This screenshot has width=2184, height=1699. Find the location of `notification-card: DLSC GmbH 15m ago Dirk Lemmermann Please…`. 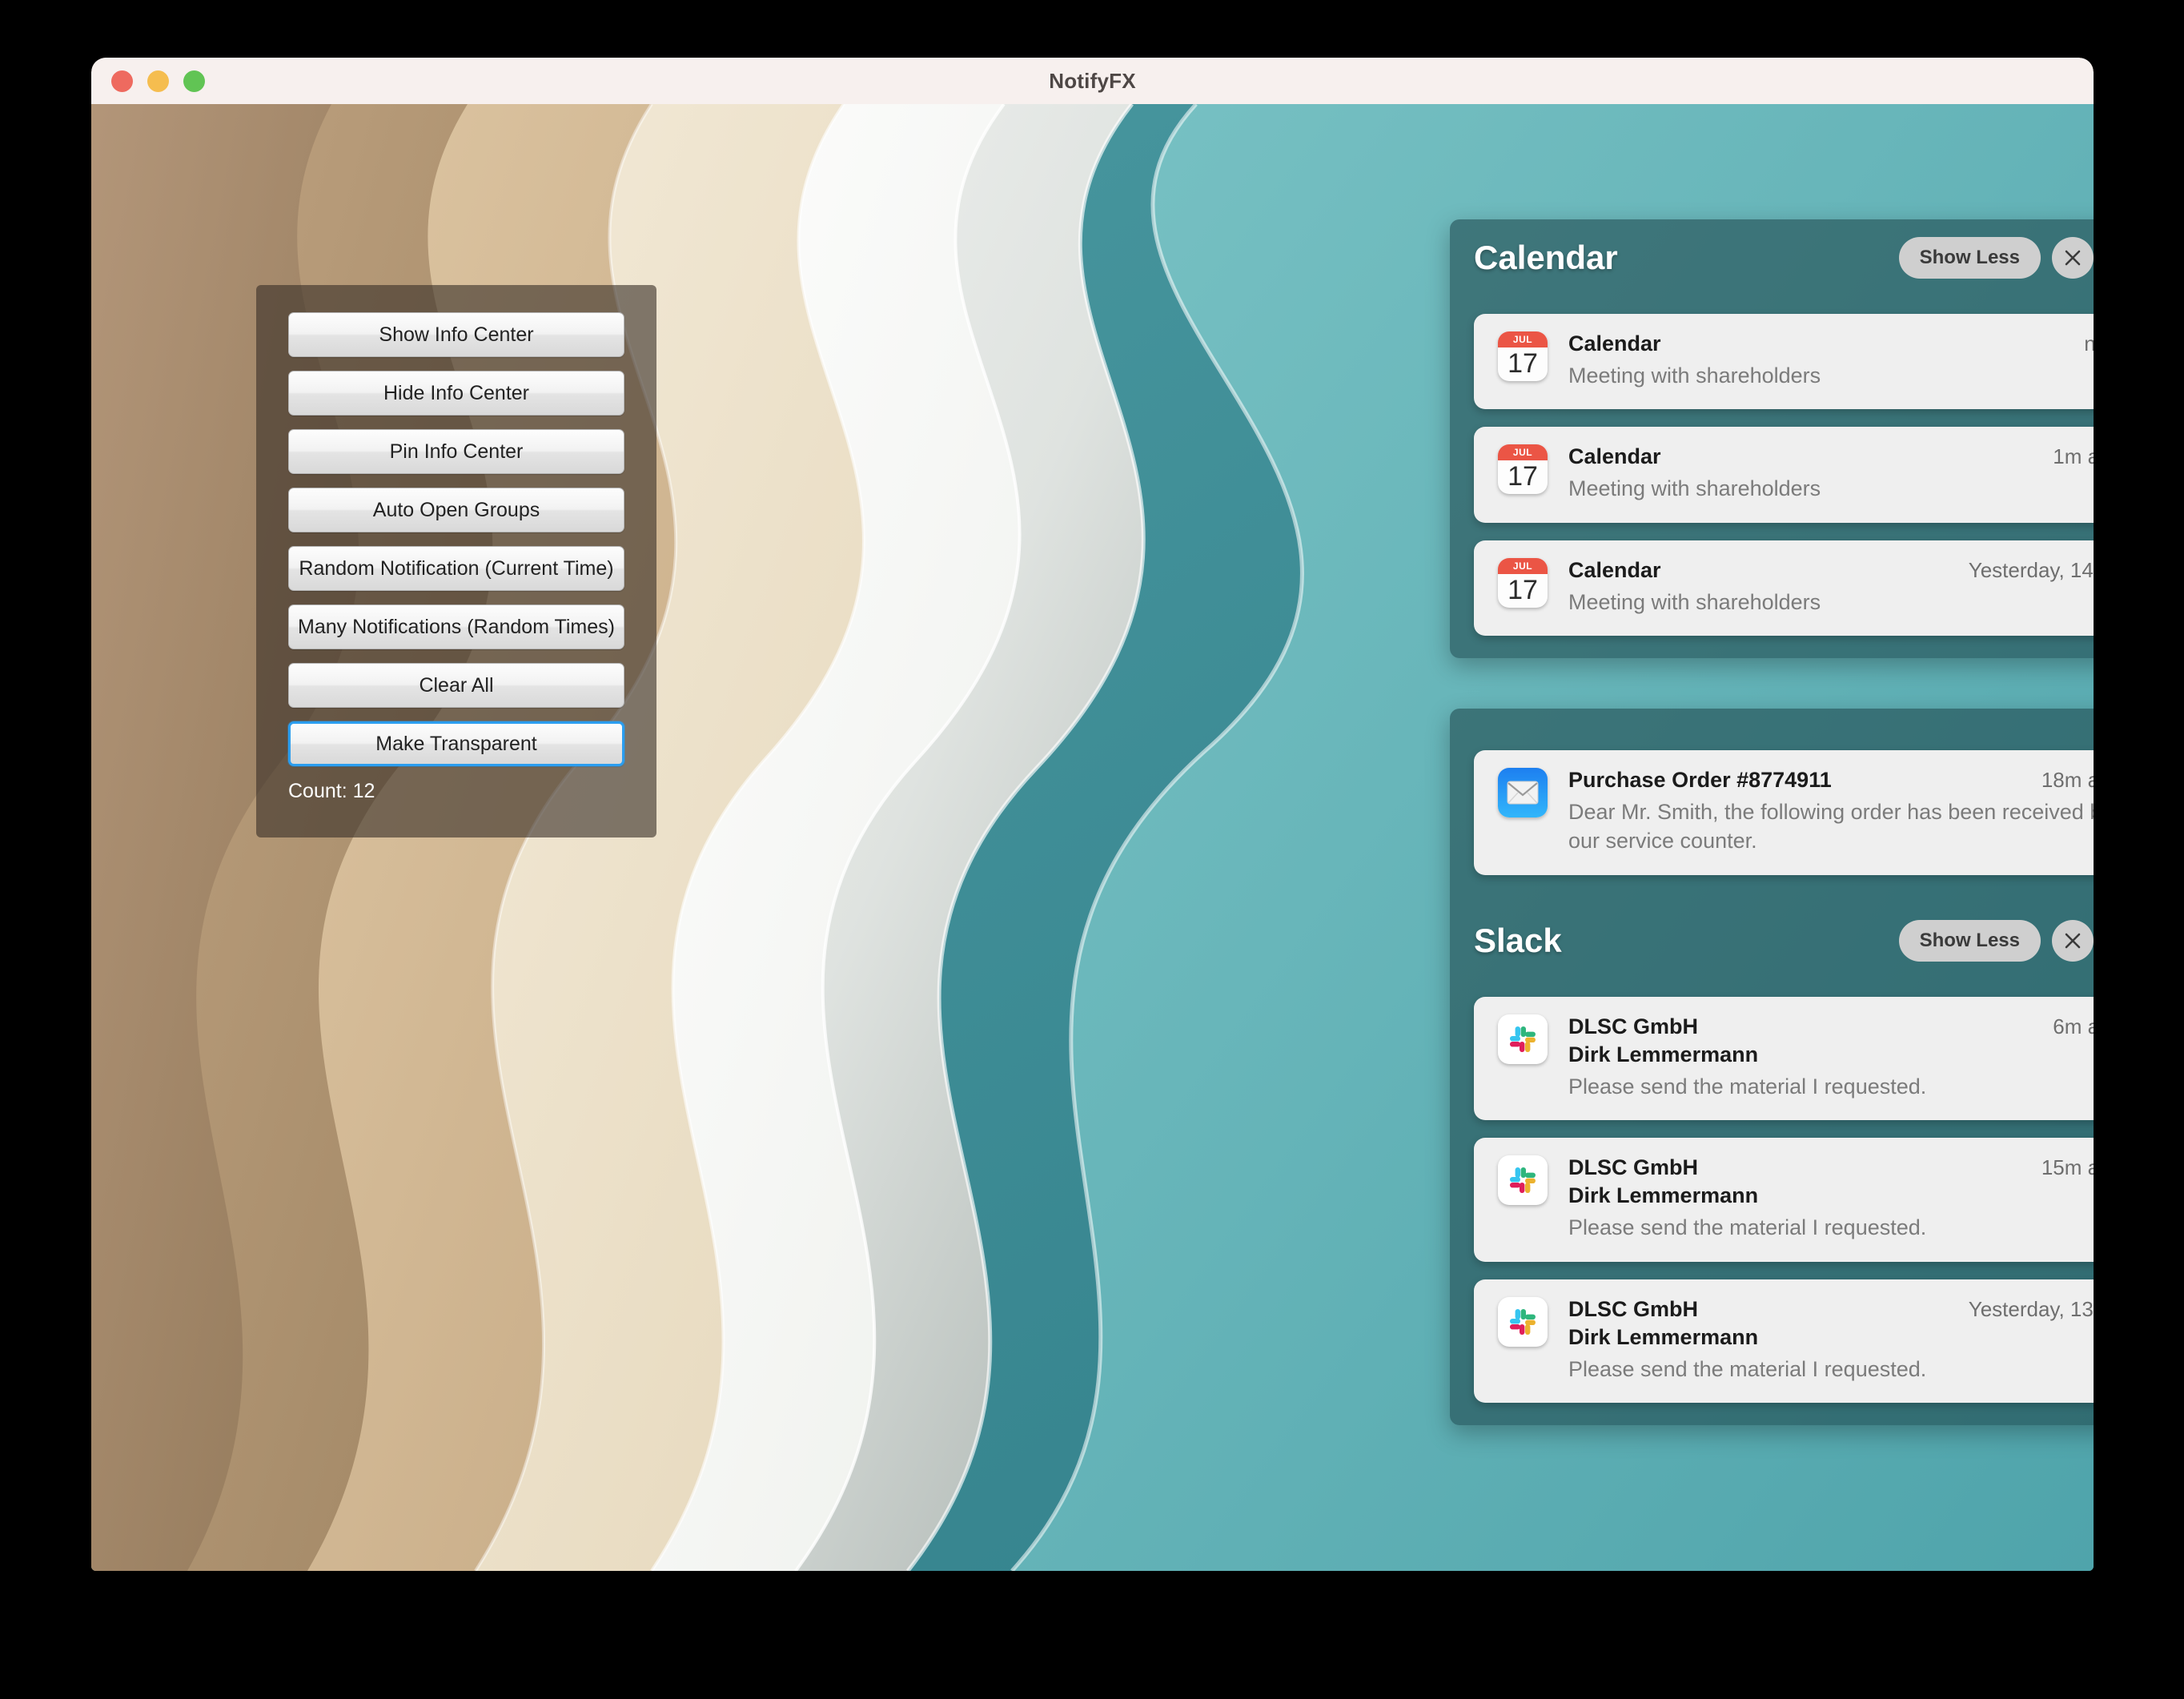

notification-card: DLSC GmbH 15m ago Dirk Lemmermann Please… is located at coordinates (1784, 1200).